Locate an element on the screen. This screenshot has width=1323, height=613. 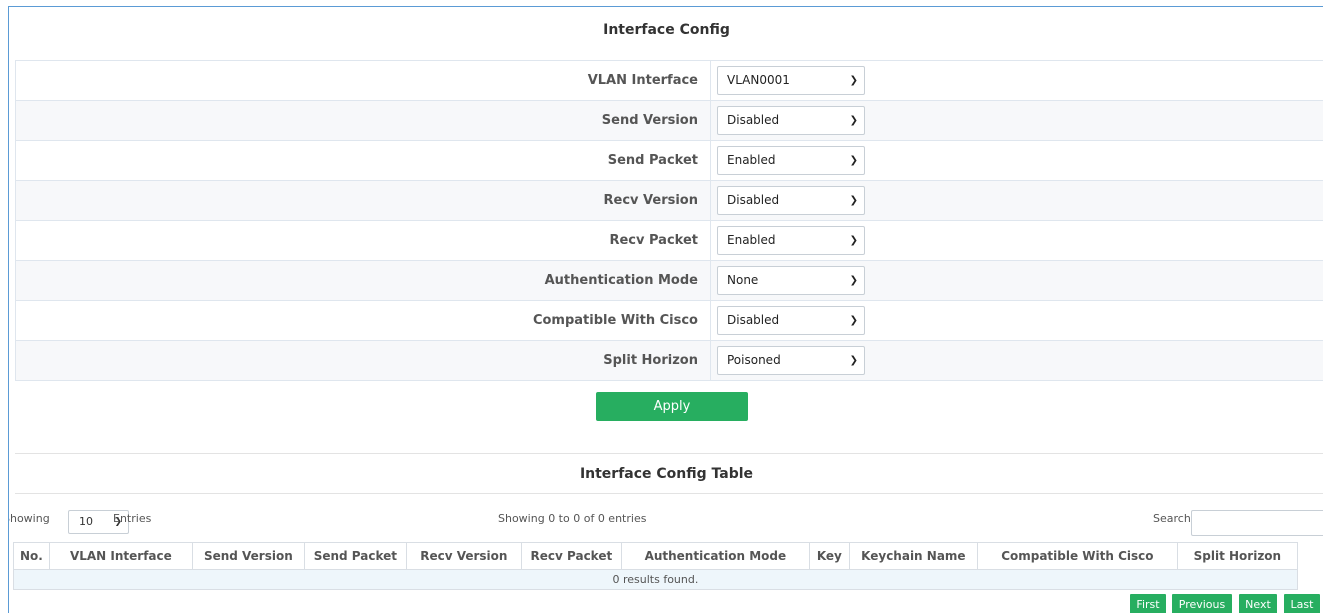
pager-last-button: Last is located at coordinates (1302, 603).